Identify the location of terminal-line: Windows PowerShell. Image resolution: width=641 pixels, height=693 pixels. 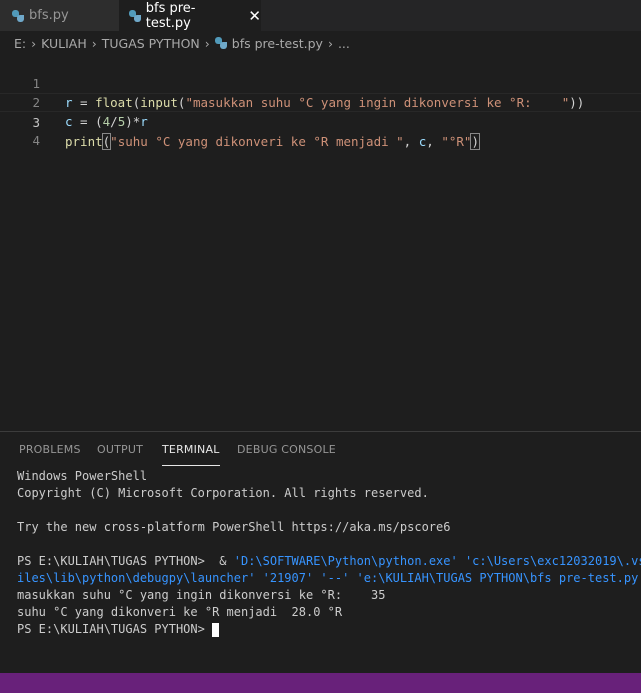
(82, 476).